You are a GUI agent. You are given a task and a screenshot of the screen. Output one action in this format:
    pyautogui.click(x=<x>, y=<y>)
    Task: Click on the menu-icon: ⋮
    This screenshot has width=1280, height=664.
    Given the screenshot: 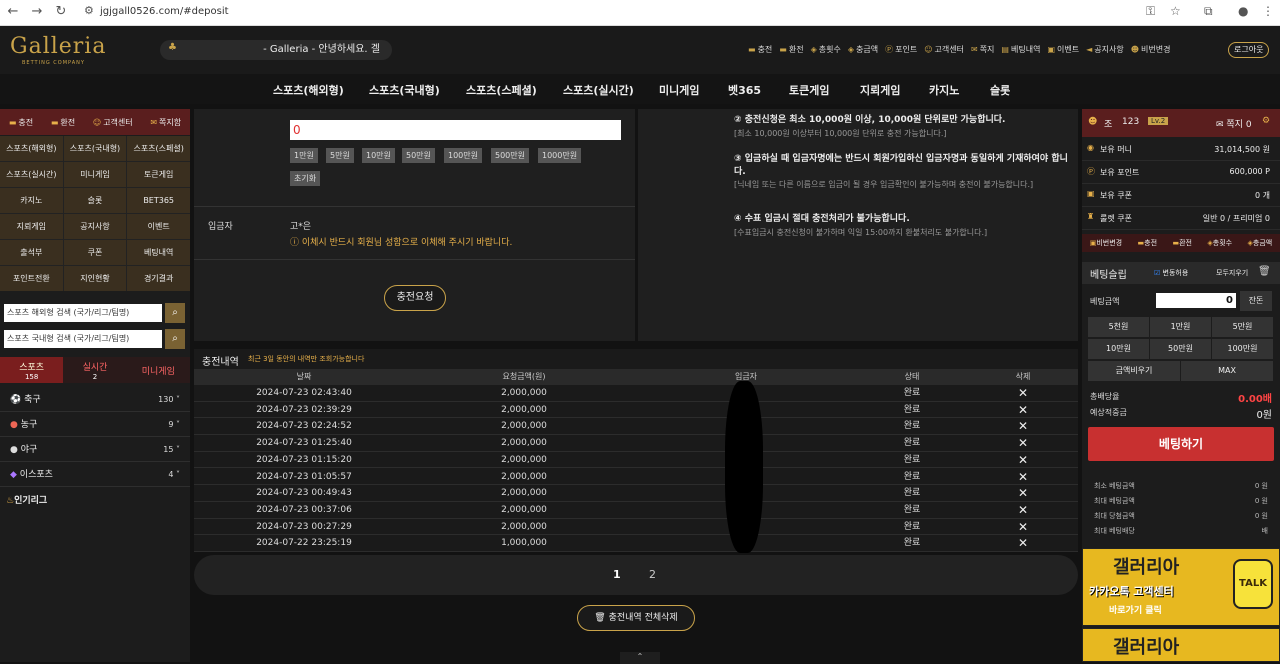 What is the action you would take?
    pyautogui.click(x=1268, y=11)
    